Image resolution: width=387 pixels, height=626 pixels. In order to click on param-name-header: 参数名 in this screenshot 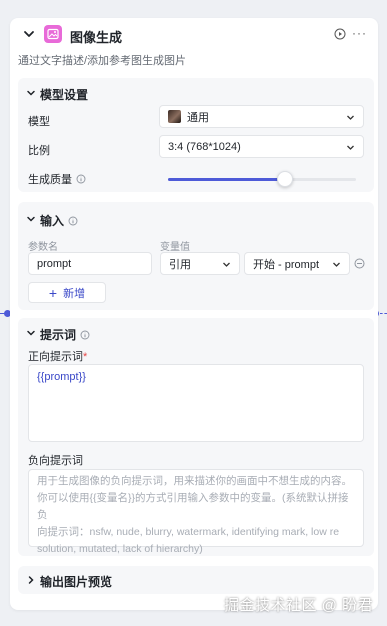, I will do `click(43, 247)`.